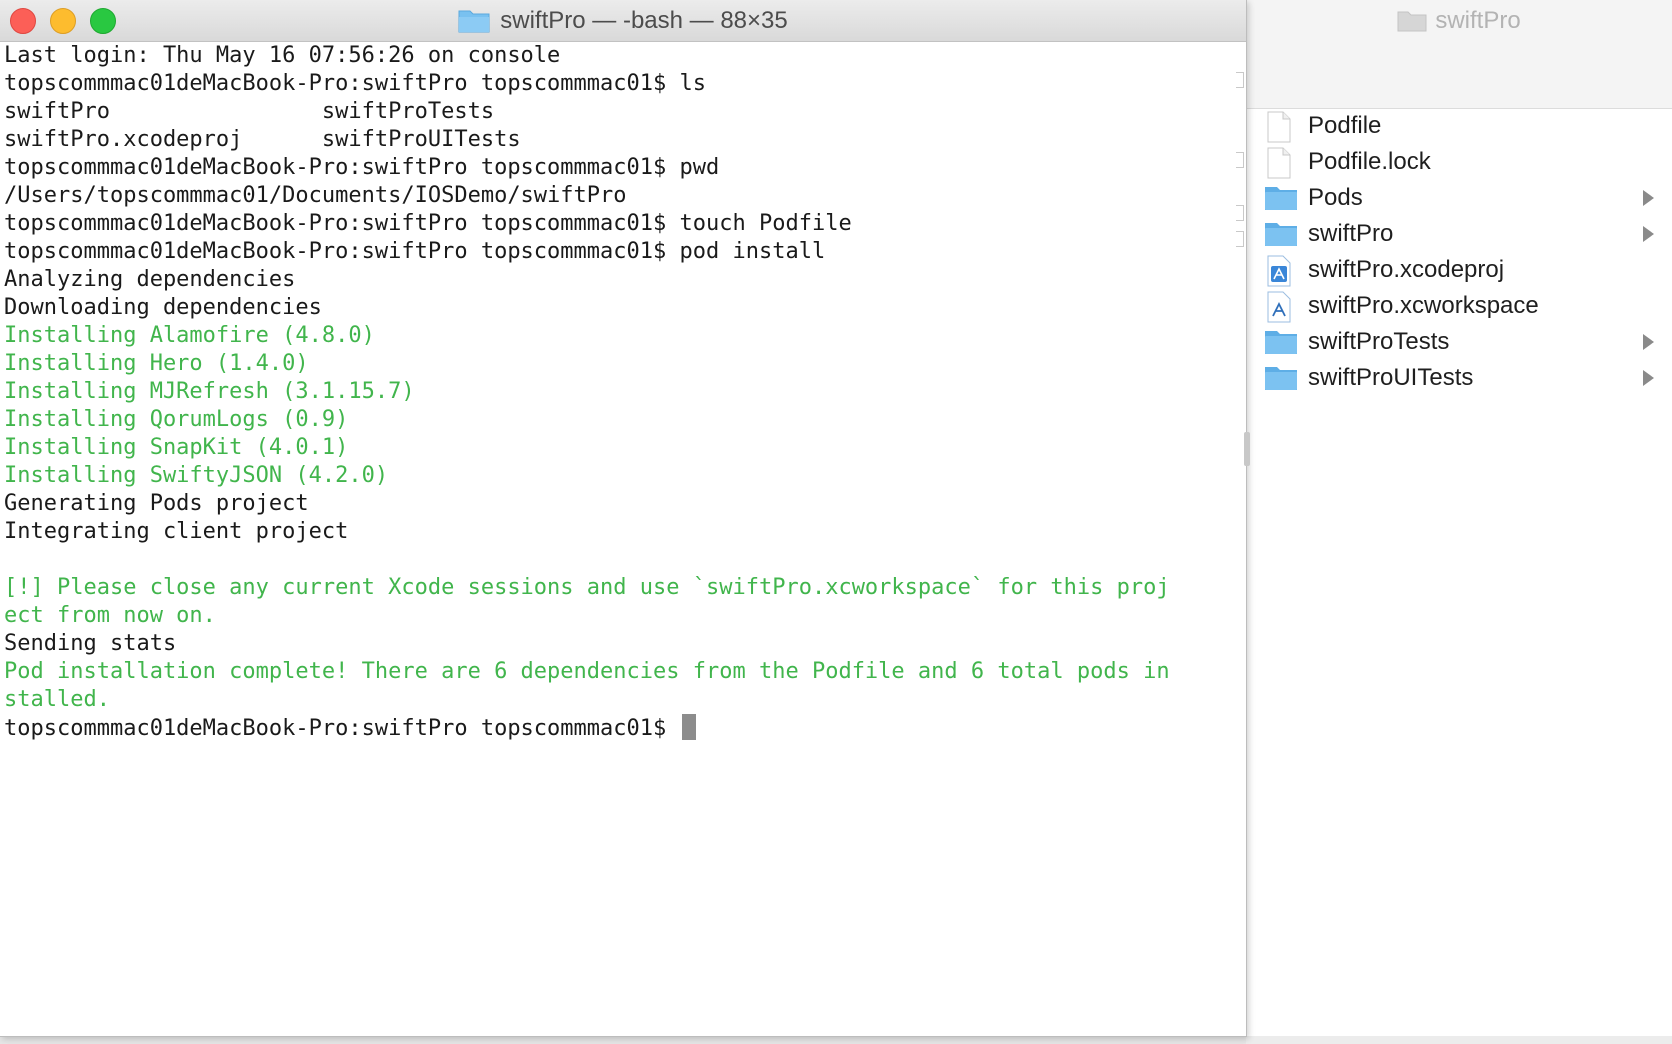 The image size is (1672, 1044). What do you see at coordinates (176, 447) in the screenshot?
I see `terminal-line: Installing SnapKit (4.0.1)` at bounding box center [176, 447].